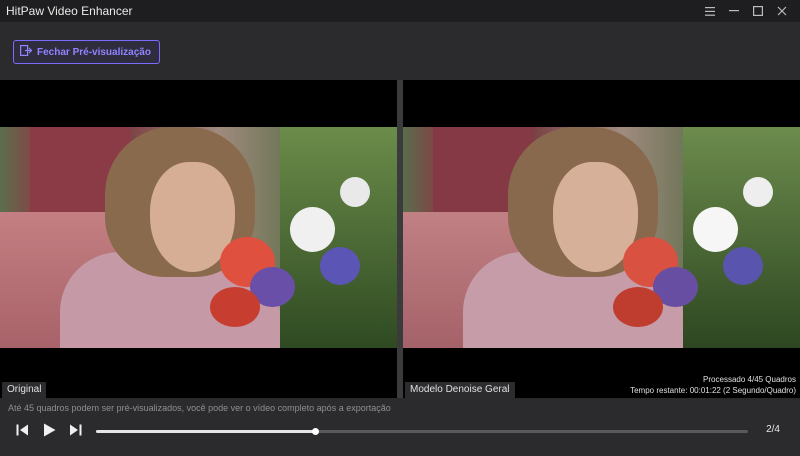  Describe the element at coordinates (710, 11) in the screenshot. I see `menu-icon` at that location.